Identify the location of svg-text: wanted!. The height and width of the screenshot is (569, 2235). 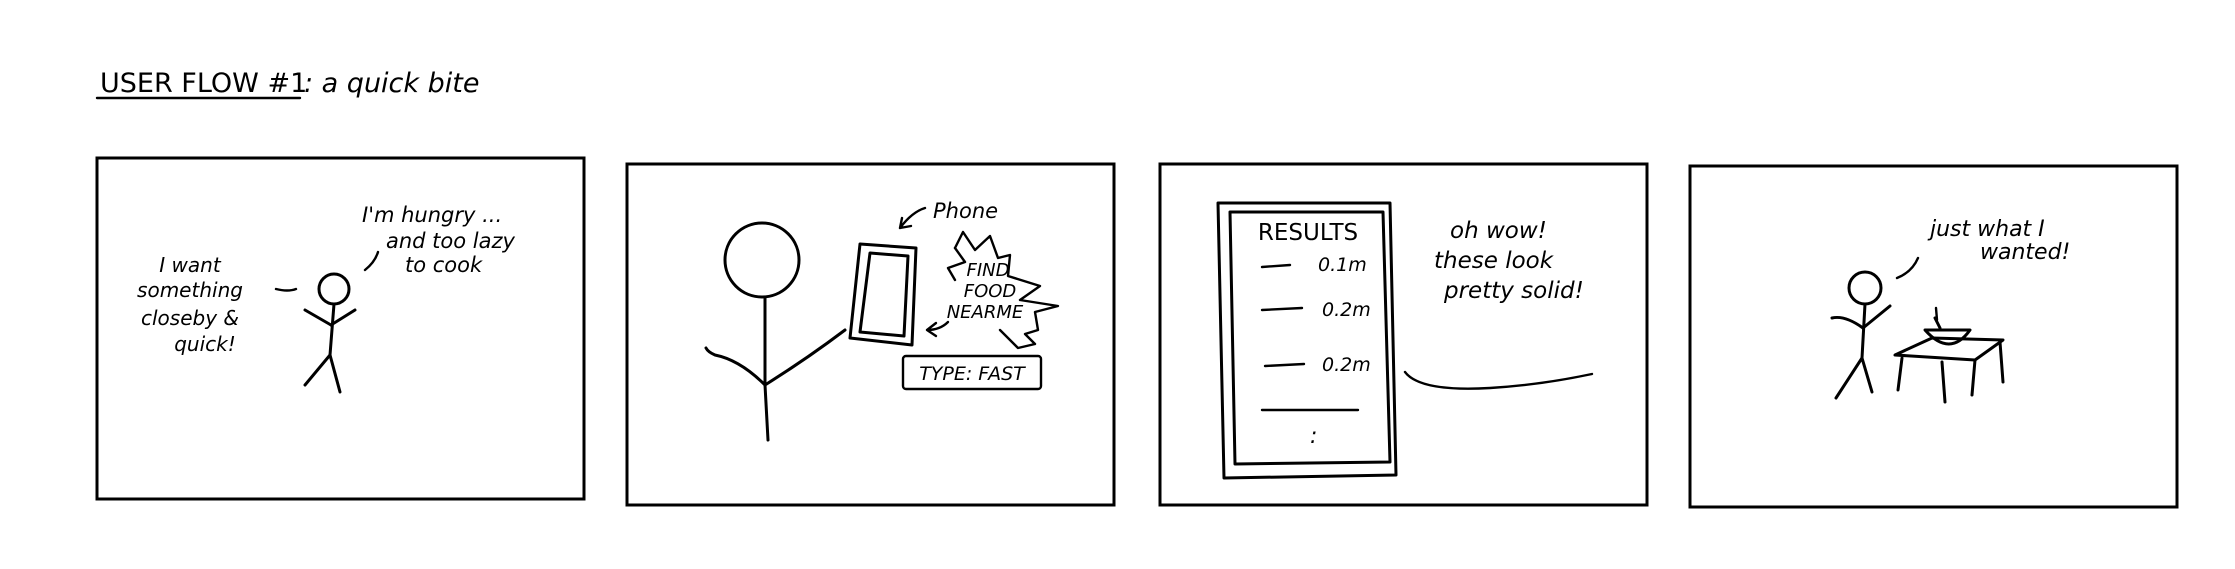
(2025, 252).